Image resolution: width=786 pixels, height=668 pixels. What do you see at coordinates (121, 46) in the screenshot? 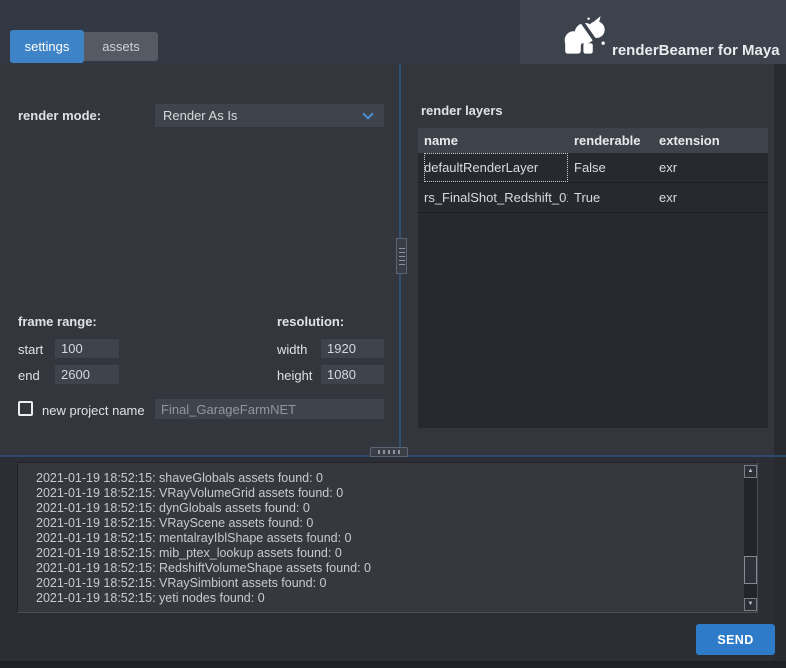
I see `tab-assets: assets` at bounding box center [121, 46].